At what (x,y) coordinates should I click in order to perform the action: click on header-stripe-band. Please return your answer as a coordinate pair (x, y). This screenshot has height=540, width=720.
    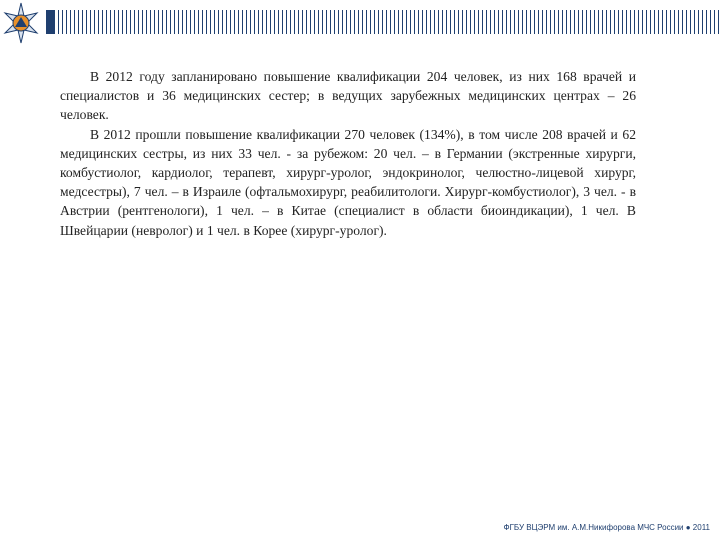
    Looking at the image, I should click on (383, 22).